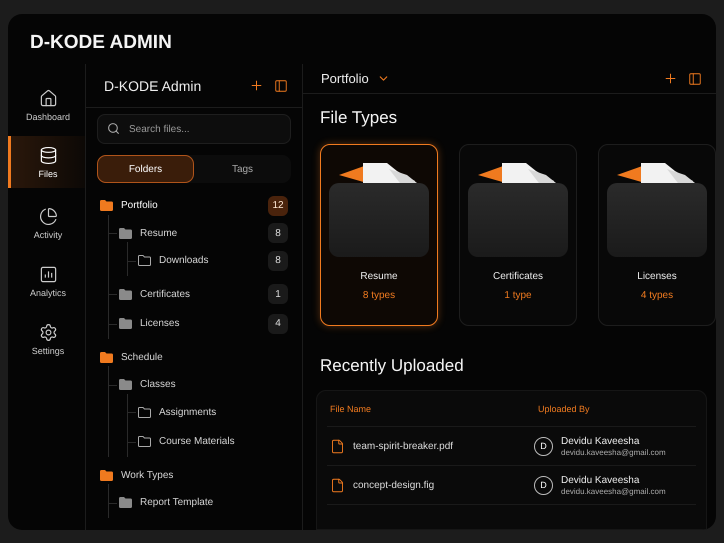 The image size is (724, 543). What do you see at coordinates (657, 235) in the screenshot?
I see `folder-card: Licenses 4 types` at bounding box center [657, 235].